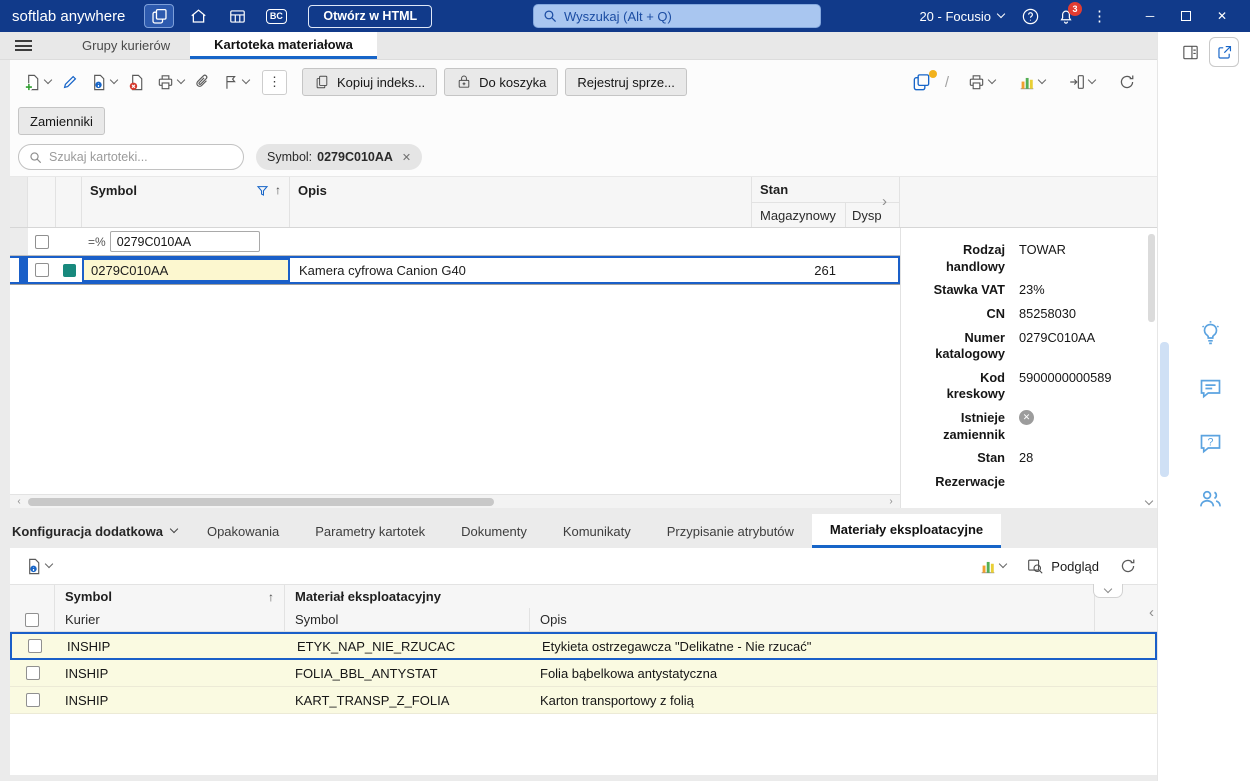  What do you see at coordinates (370, 16) in the screenshot?
I see `open-in-html-button: Otwórz w HTML` at bounding box center [370, 16].